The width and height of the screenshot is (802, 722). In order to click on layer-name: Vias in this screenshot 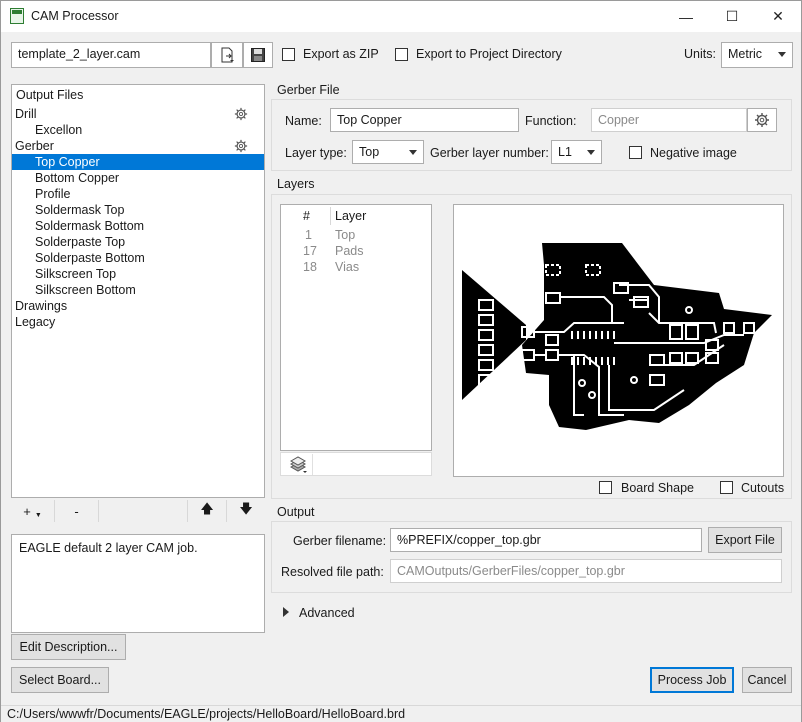, I will do `click(347, 267)`.